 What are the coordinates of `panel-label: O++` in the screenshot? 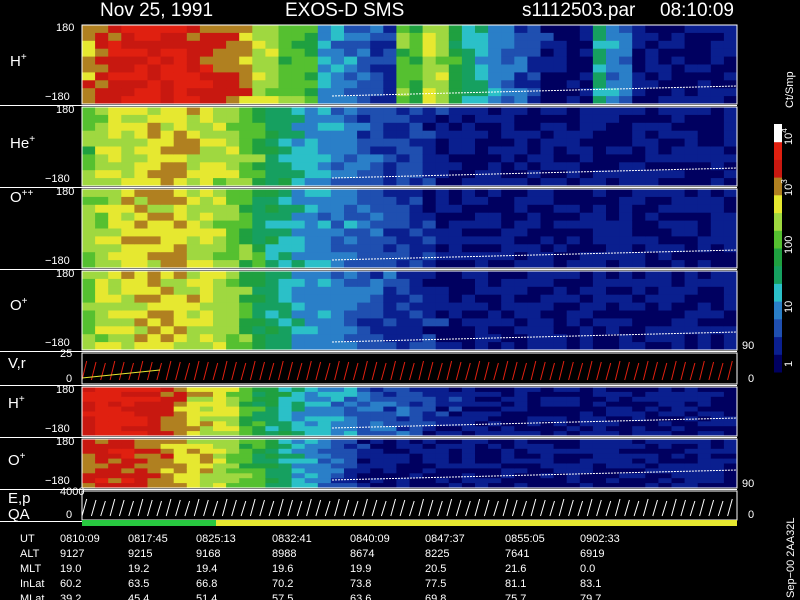 It's located at (22, 197).